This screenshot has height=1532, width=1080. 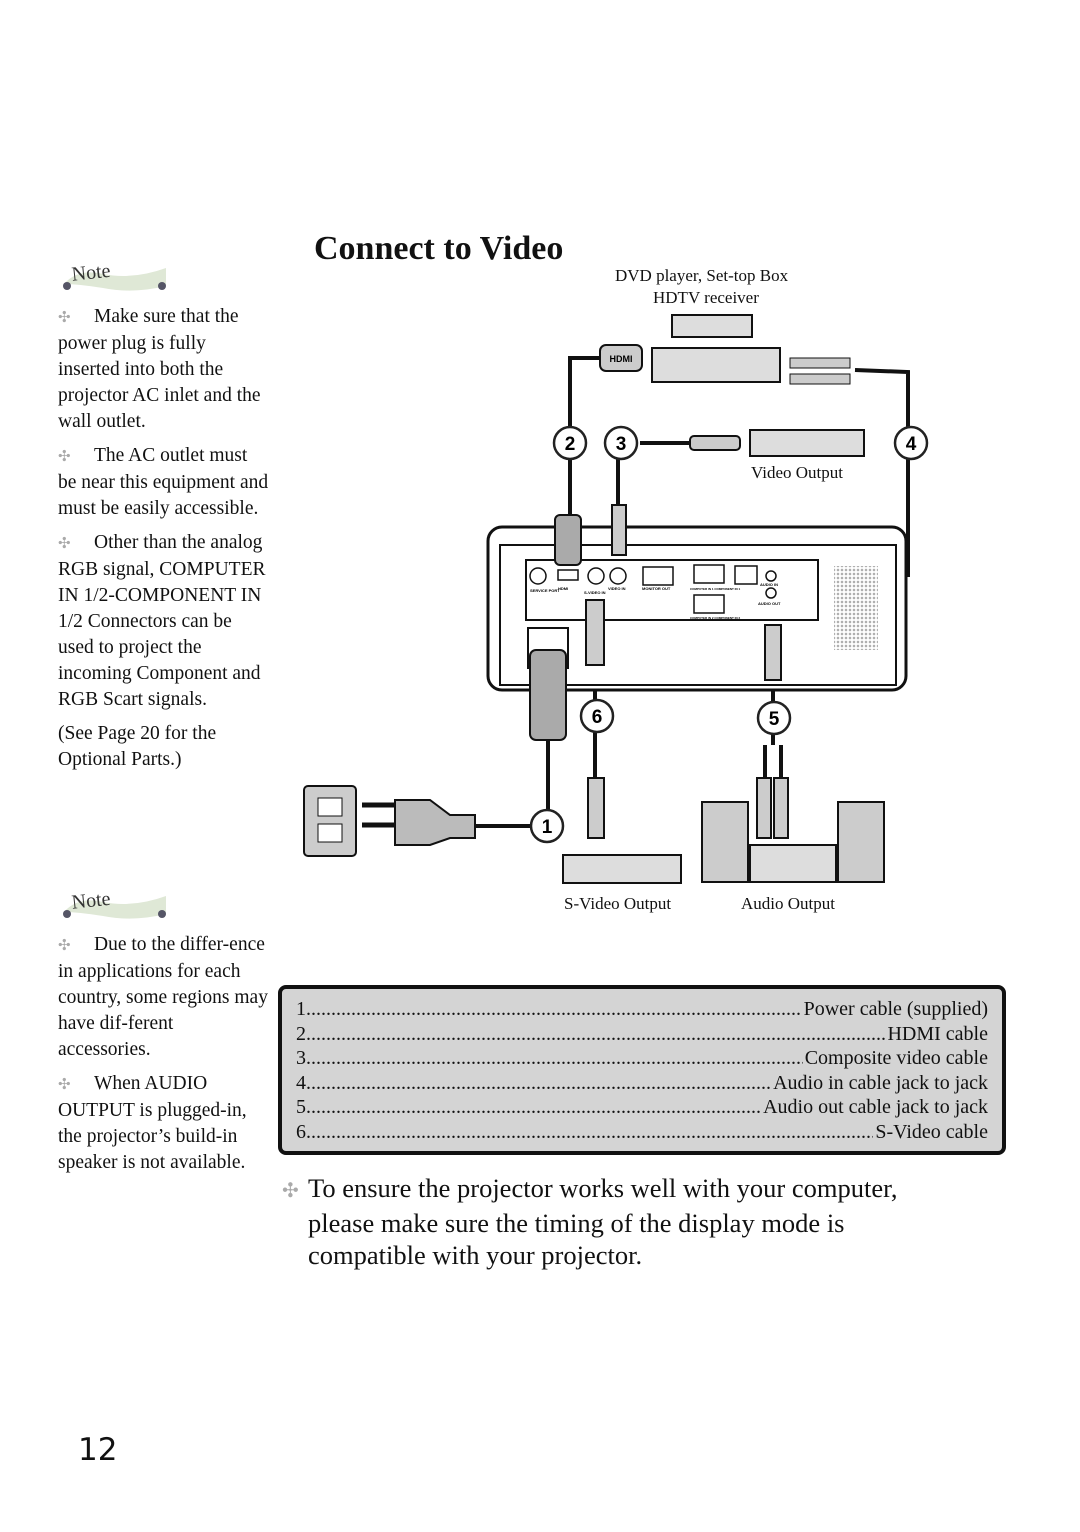 I want to click on speaker-left, so click(x=725, y=842).